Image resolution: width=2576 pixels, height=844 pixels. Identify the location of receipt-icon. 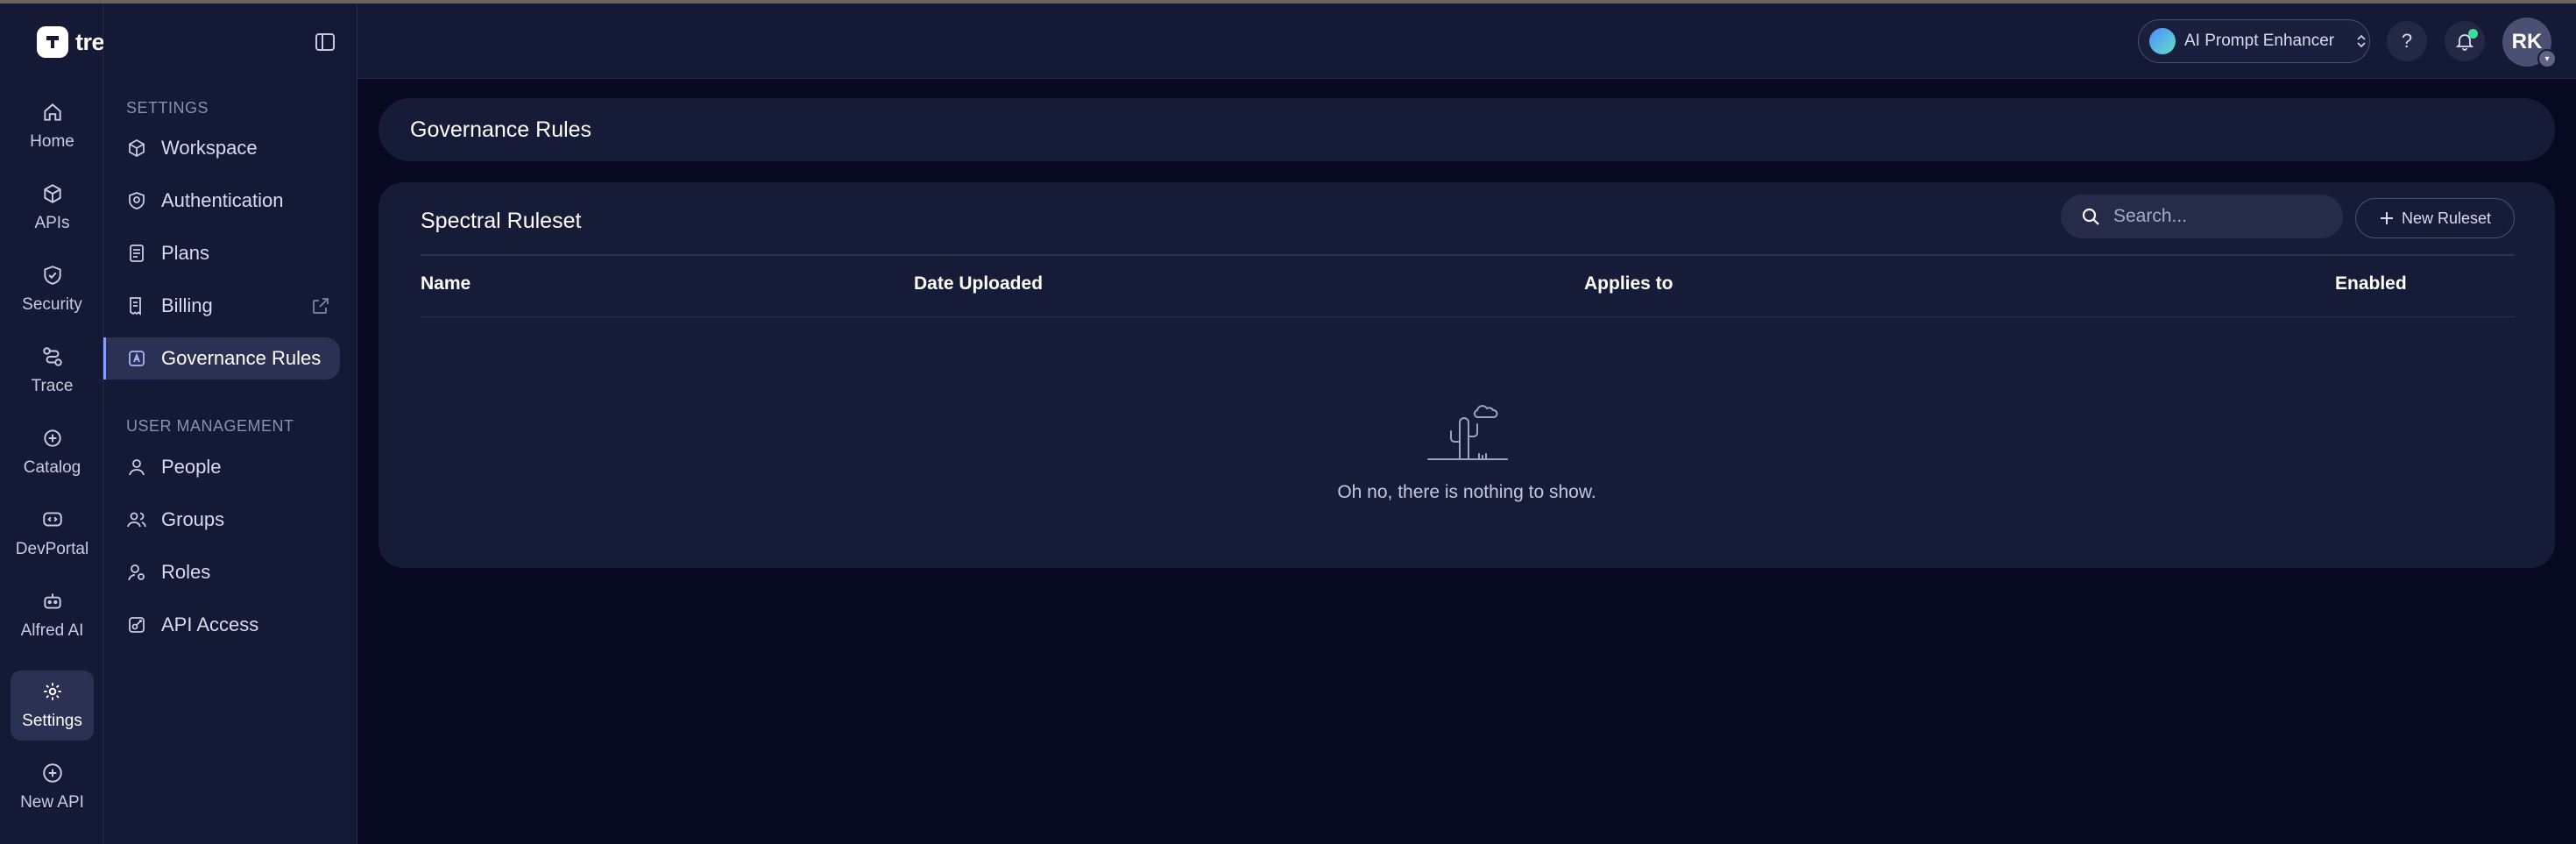
(135, 306).